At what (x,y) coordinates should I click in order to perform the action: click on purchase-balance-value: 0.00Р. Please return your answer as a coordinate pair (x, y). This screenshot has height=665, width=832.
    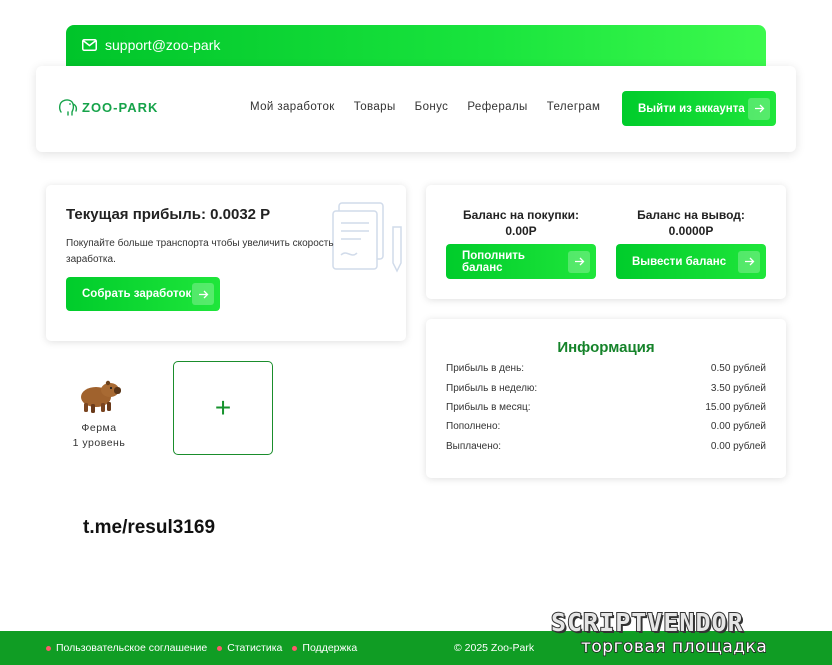
    Looking at the image, I should click on (521, 231).